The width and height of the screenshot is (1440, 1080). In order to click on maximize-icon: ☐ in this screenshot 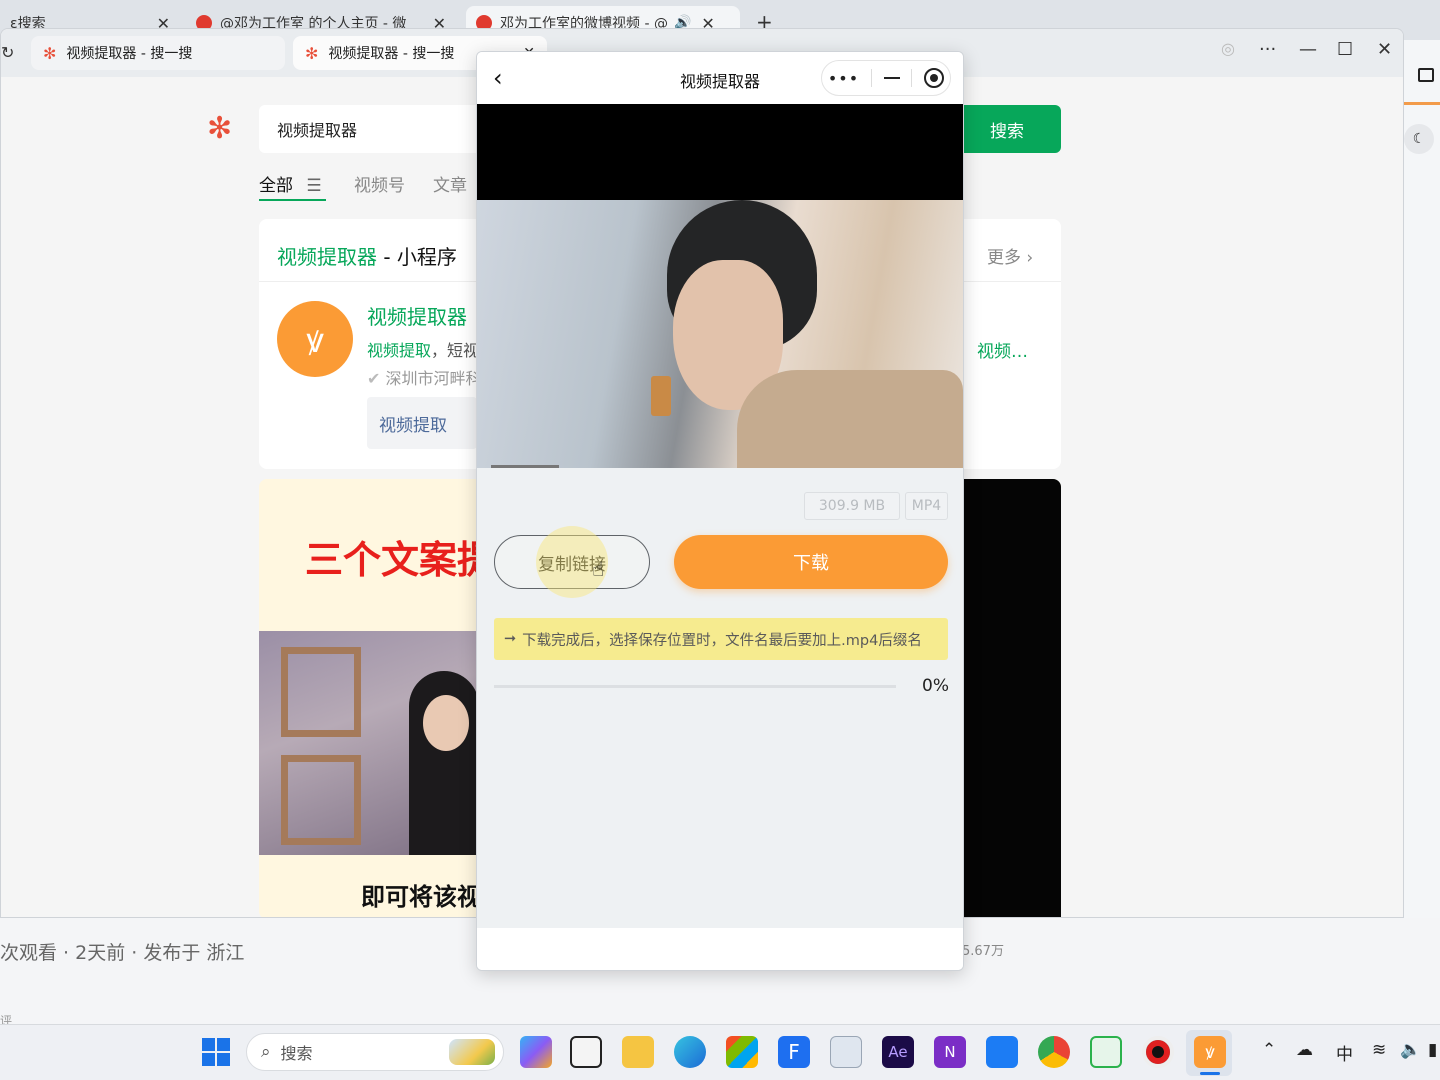, I will do `click(1345, 49)`.